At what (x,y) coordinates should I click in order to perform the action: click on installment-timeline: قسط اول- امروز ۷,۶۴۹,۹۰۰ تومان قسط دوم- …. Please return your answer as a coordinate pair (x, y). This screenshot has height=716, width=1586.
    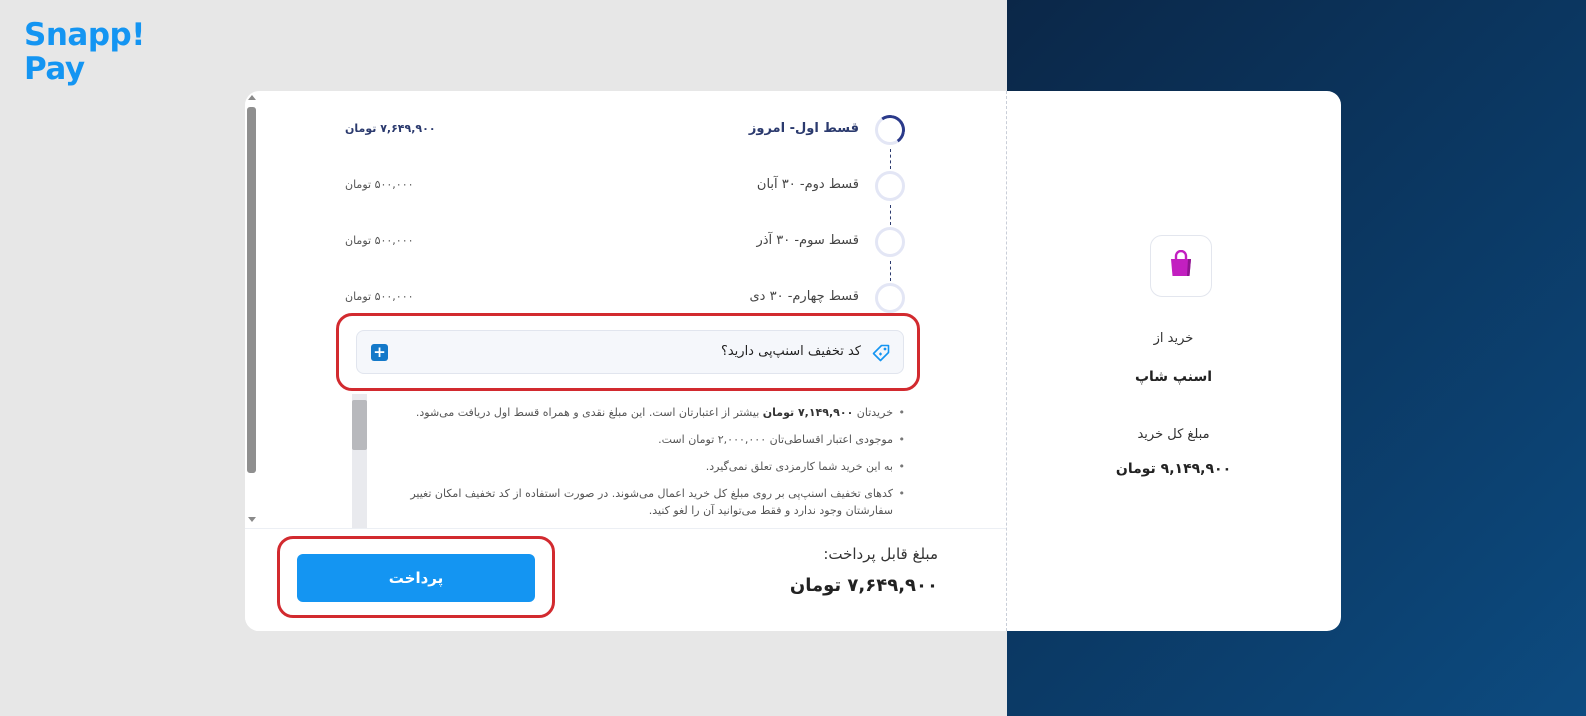
    Looking at the image, I should click on (625, 212).